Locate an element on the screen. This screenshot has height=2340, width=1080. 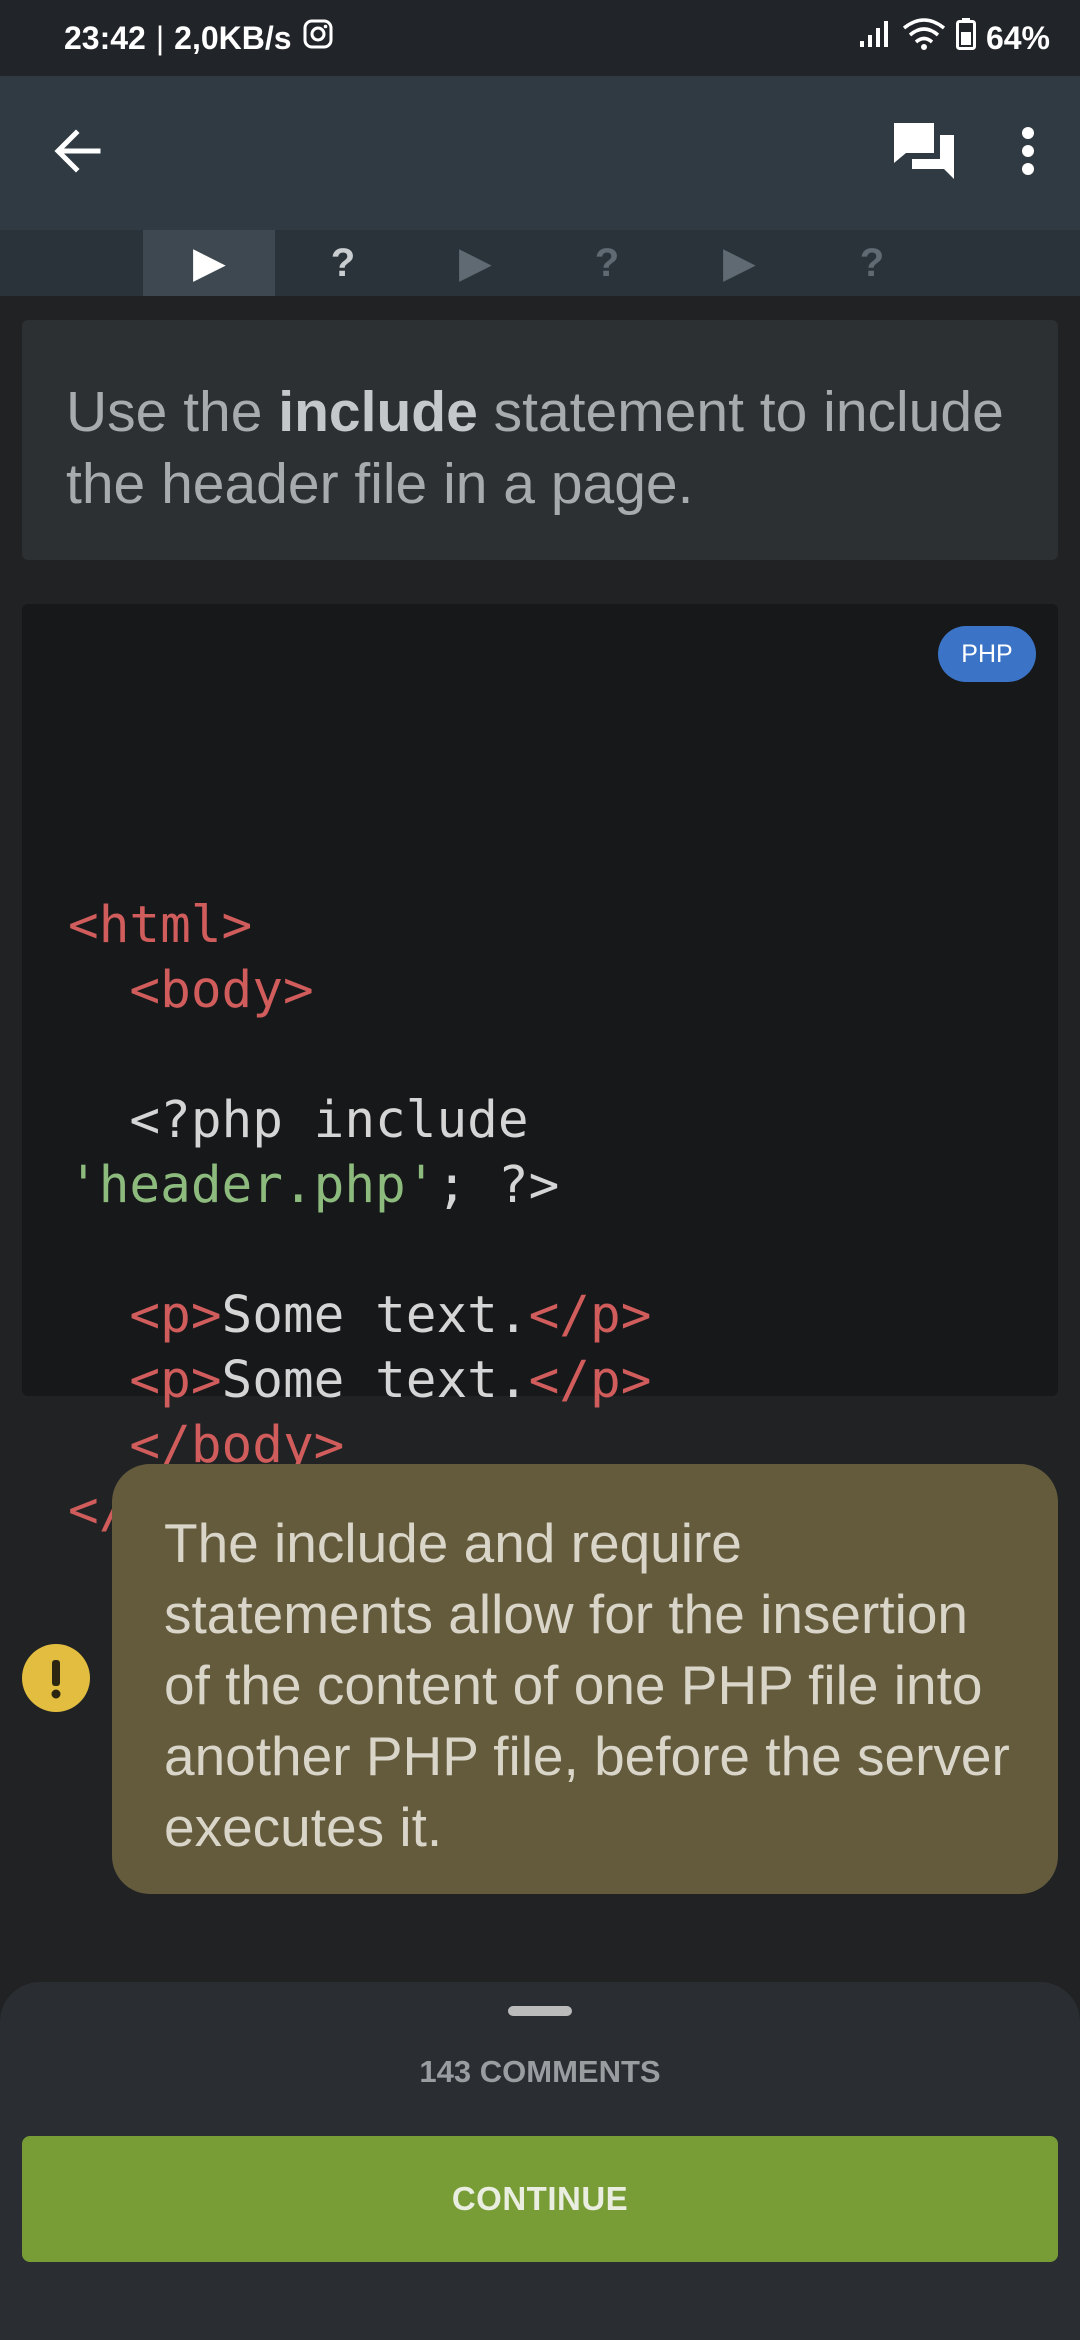
step-lesson-1: ▶ is located at coordinates (209, 263).